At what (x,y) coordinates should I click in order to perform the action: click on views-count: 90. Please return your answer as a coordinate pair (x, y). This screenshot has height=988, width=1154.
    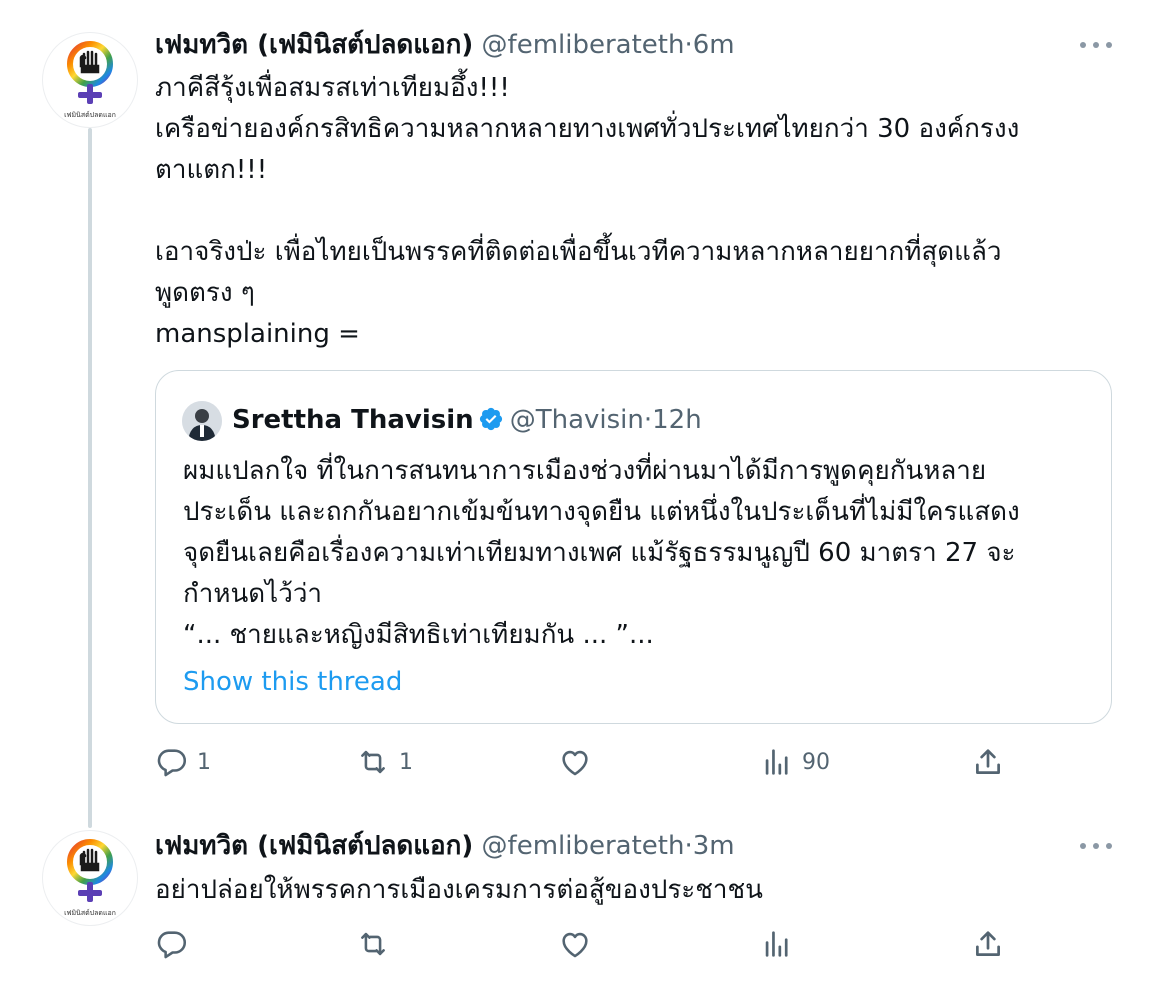
    Looking at the image, I should click on (816, 762).